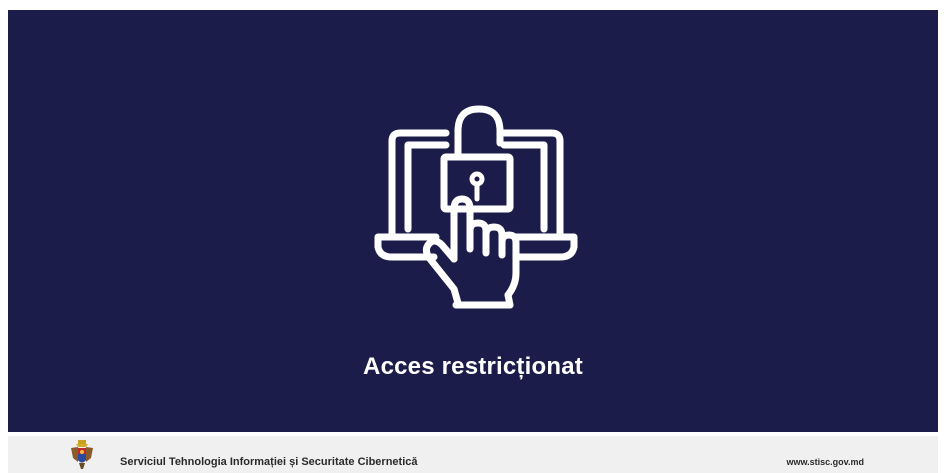 The image size is (946, 473). What do you see at coordinates (825, 462) in the screenshot?
I see `website-link: www.stisc.gov.md` at bounding box center [825, 462].